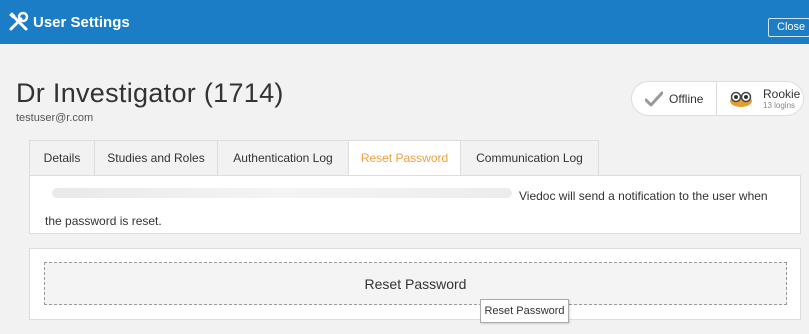 The image size is (809, 334). I want to click on status-divider, so click(716, 98).